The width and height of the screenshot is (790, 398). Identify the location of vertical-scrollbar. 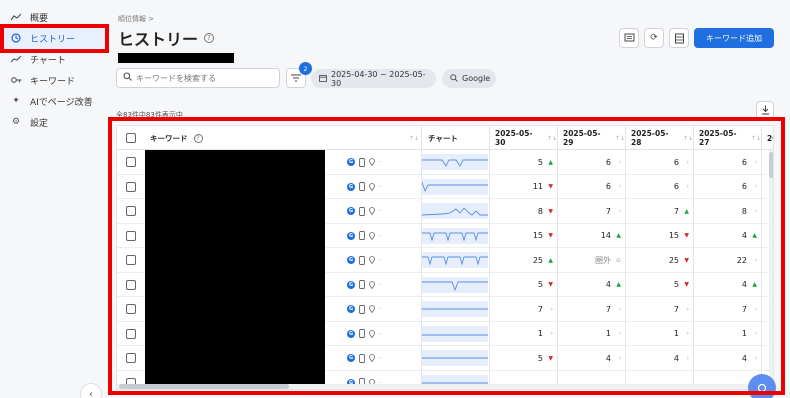
(771, 269).